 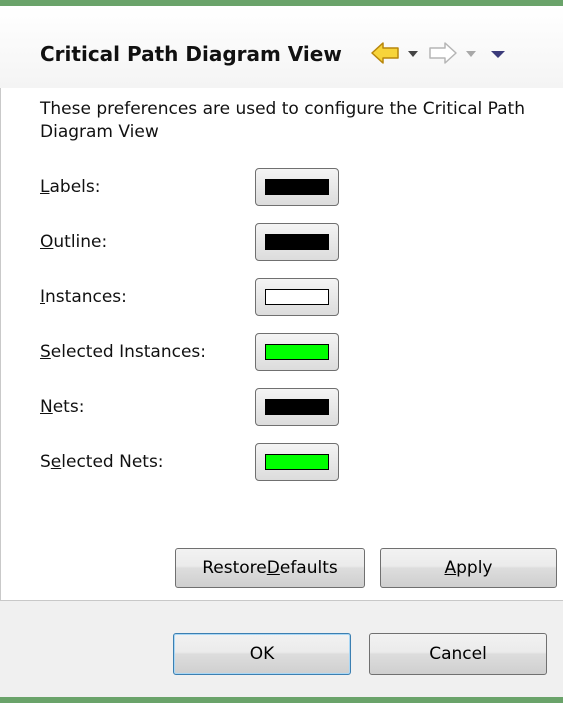 I want to click on cancel-button: Cancel, so click(x=458, y=654).